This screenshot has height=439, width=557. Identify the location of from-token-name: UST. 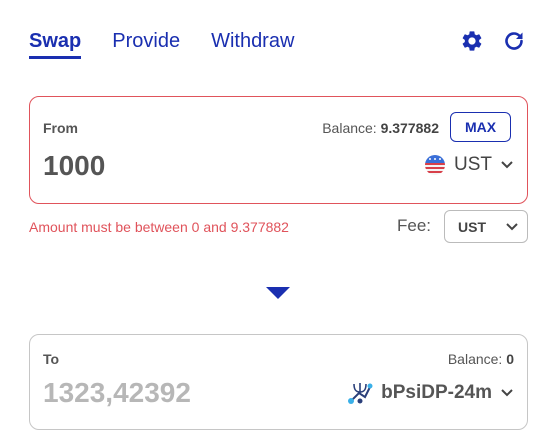
(473, 164).